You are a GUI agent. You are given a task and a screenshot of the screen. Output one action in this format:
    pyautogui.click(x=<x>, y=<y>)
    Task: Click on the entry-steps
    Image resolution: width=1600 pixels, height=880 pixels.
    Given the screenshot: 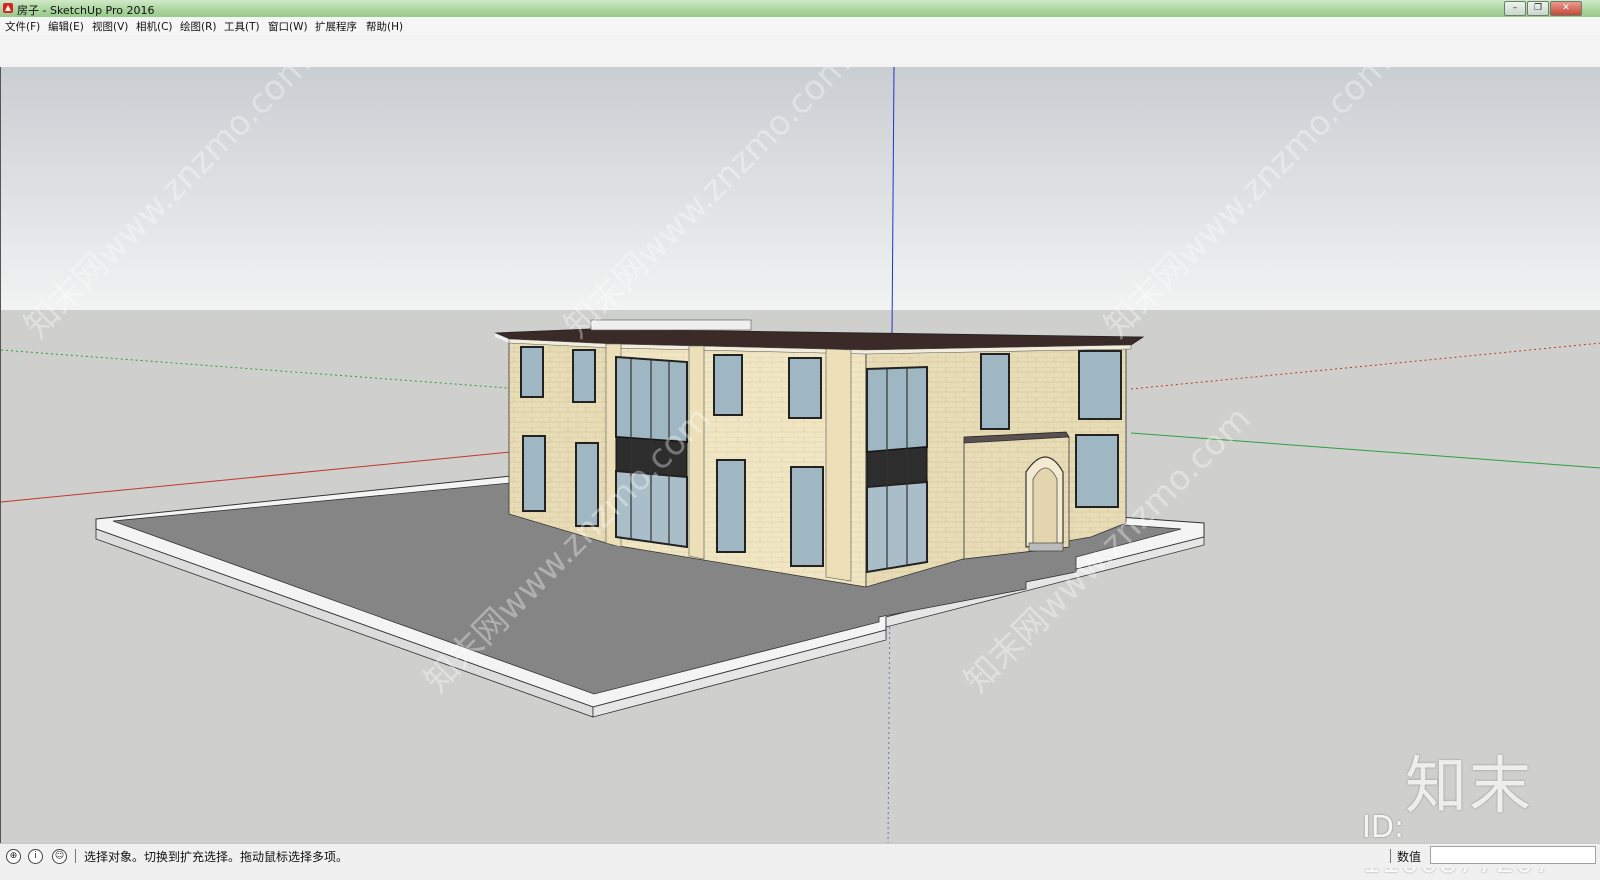 What is the action you would take?
    pyautogui.click(x=1046, y=547)
    